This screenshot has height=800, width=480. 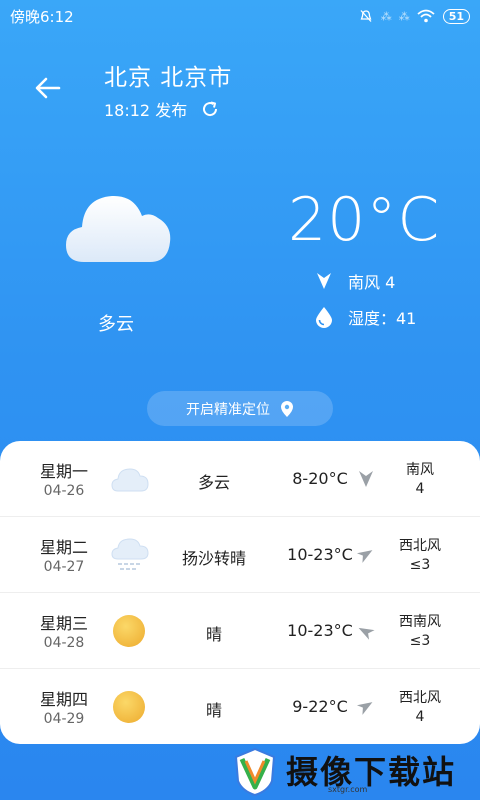 I want to click on forecast-date: 04-28, so click(x=64, y=643).